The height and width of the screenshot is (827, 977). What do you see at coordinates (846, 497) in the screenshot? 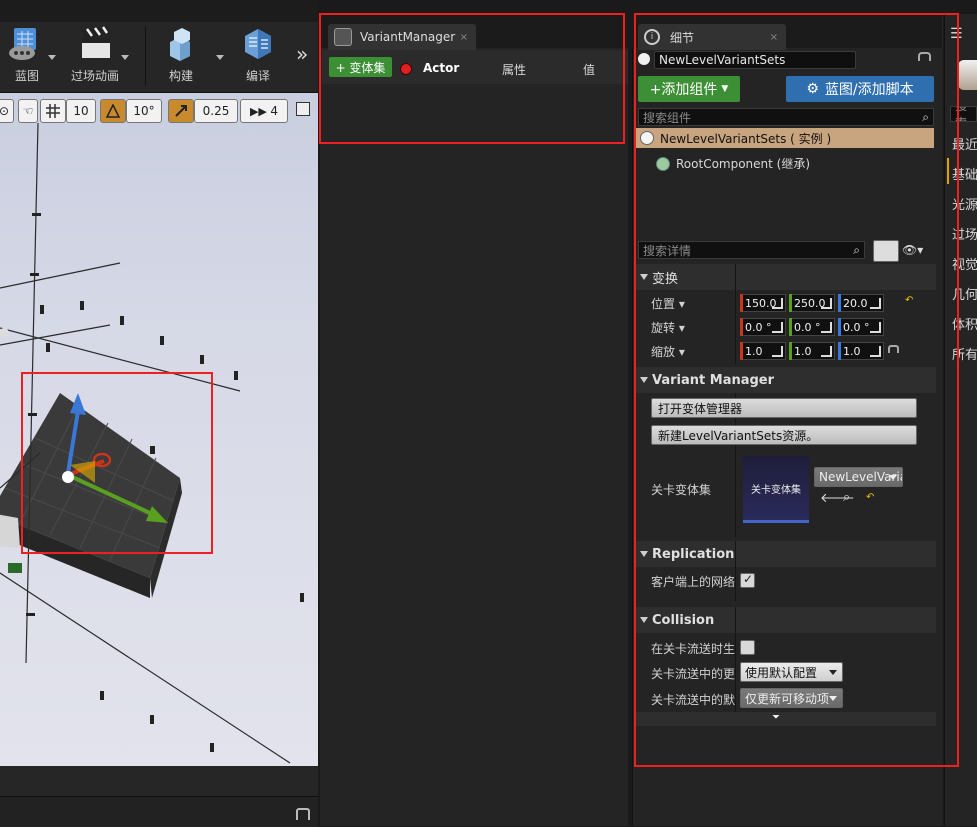
I see `browse-search-icon: ⌕` at bounding box center [846, 497].